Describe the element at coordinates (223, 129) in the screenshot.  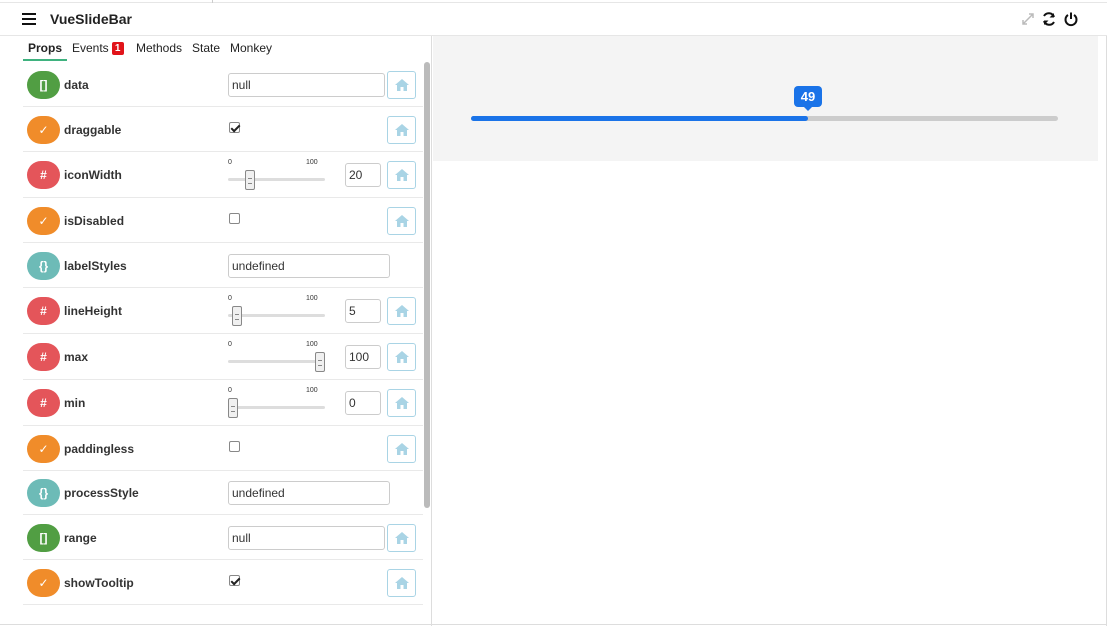
I see `prop-row-draggable: ✓ draggable` at that location.